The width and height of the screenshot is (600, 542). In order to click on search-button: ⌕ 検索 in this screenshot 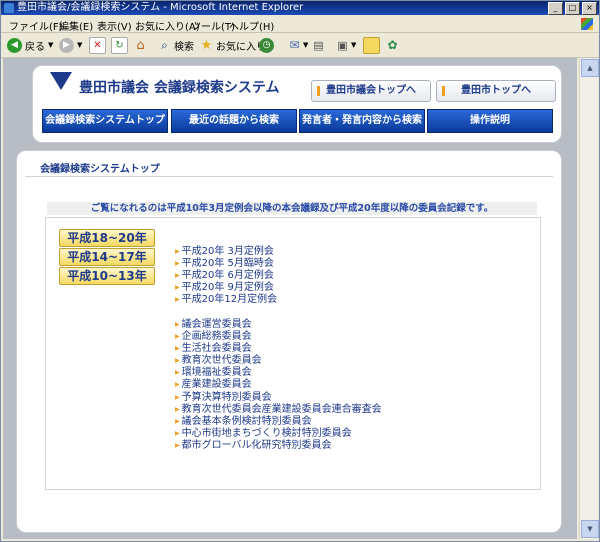, I will do `click(175, 45)`.